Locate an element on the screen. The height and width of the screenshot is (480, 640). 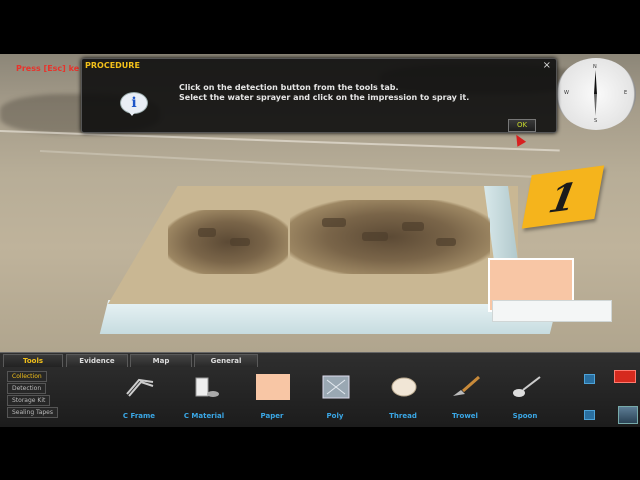
tool-label: Trowel is located at coordinates (465, 416).